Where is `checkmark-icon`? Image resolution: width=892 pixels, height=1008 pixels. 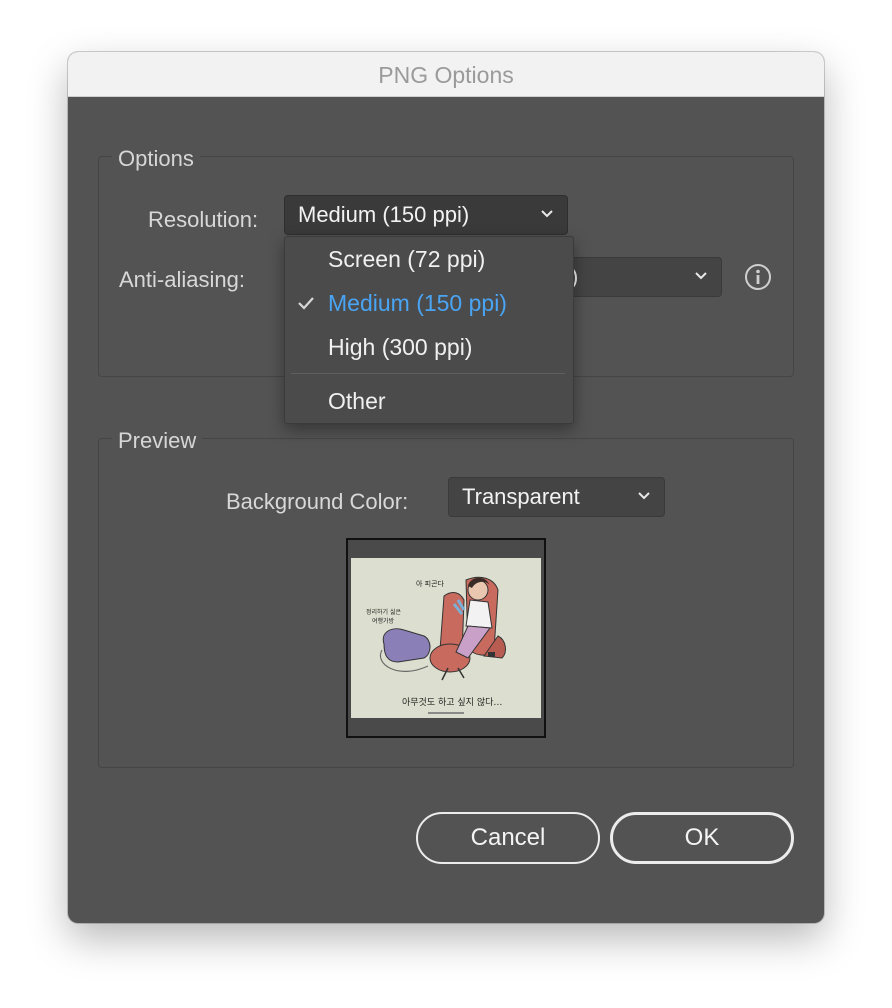
checkmark-icon is located at coordinates (306, 303).